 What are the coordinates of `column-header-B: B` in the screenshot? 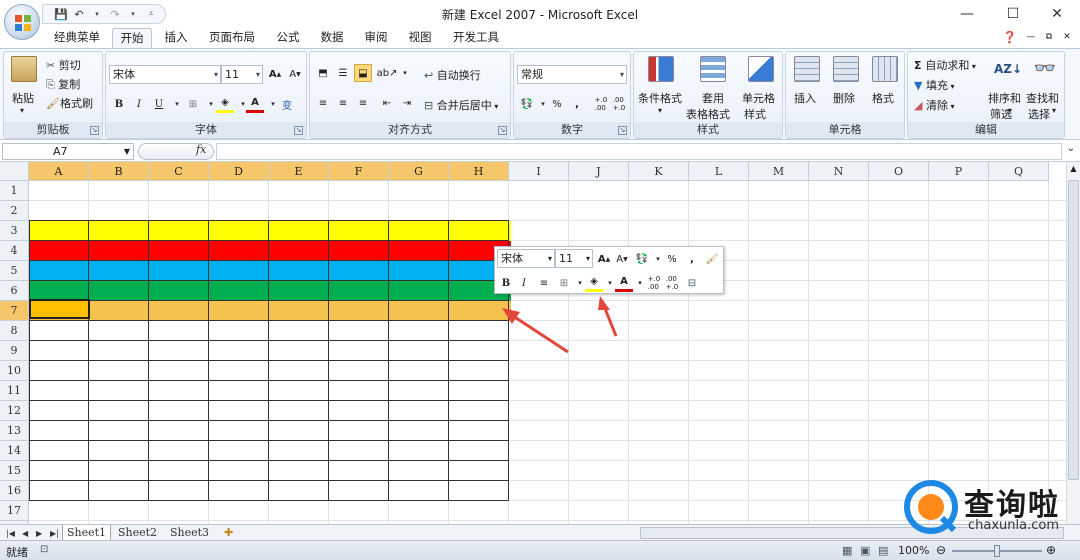 It's located at (119, 171).